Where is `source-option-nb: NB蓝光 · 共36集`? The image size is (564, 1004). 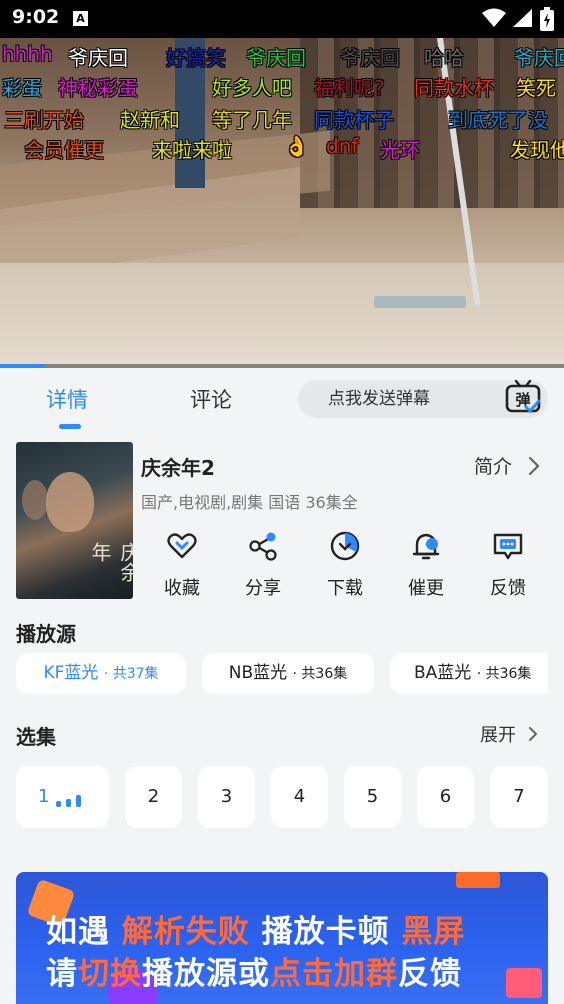 source-option-nb: NB蓝光 · 共36集 is located at coordinates (288, 673).